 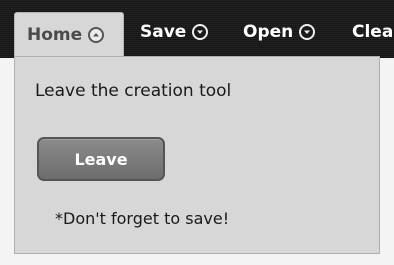 I want to click on save-reminder-note: *Don't forget to save!, so click(x=142, y=218).